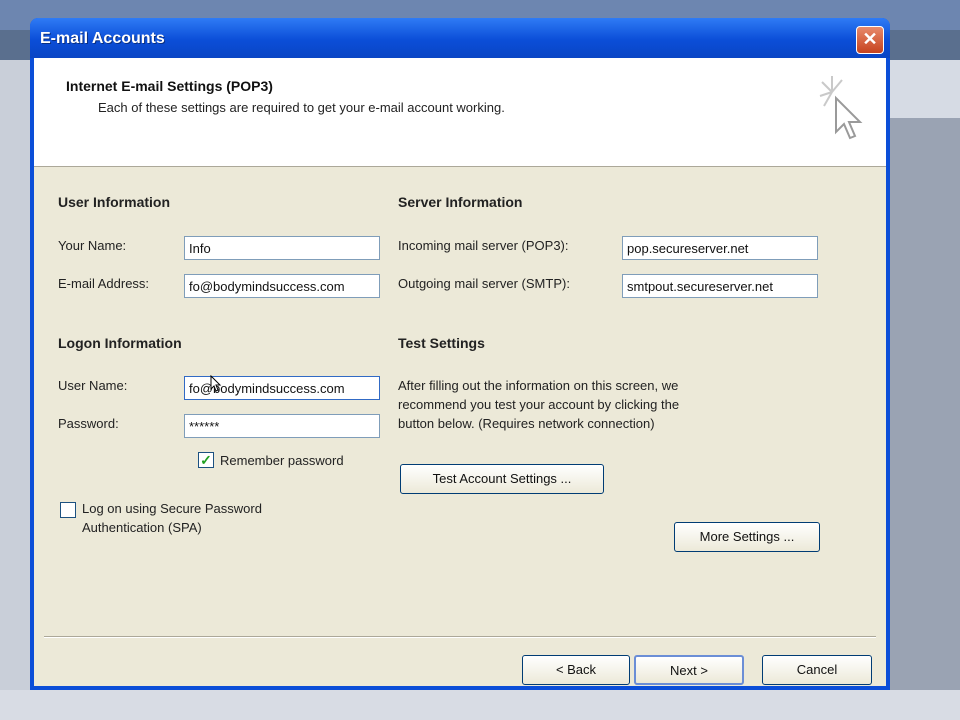 The height and width of the screenshot is (720, 960). Describe the element at coordinates (282, 426) in the screenshot. I see `password-field: ******` at that location.